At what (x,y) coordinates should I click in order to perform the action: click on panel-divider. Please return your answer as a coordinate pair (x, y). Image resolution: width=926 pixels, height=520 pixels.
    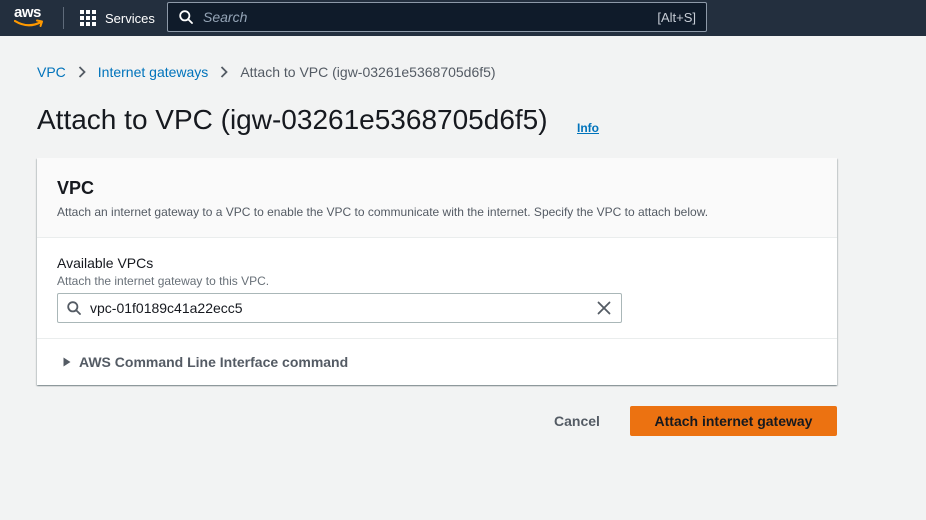
    Looking at the image, I should click on (437, 338).